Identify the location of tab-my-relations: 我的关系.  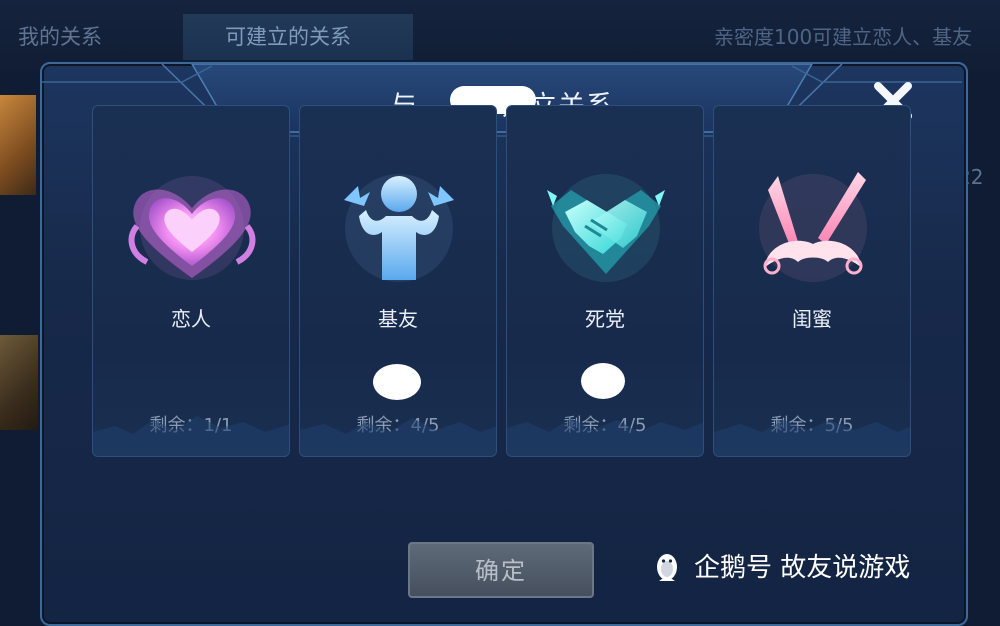
(60, 37).